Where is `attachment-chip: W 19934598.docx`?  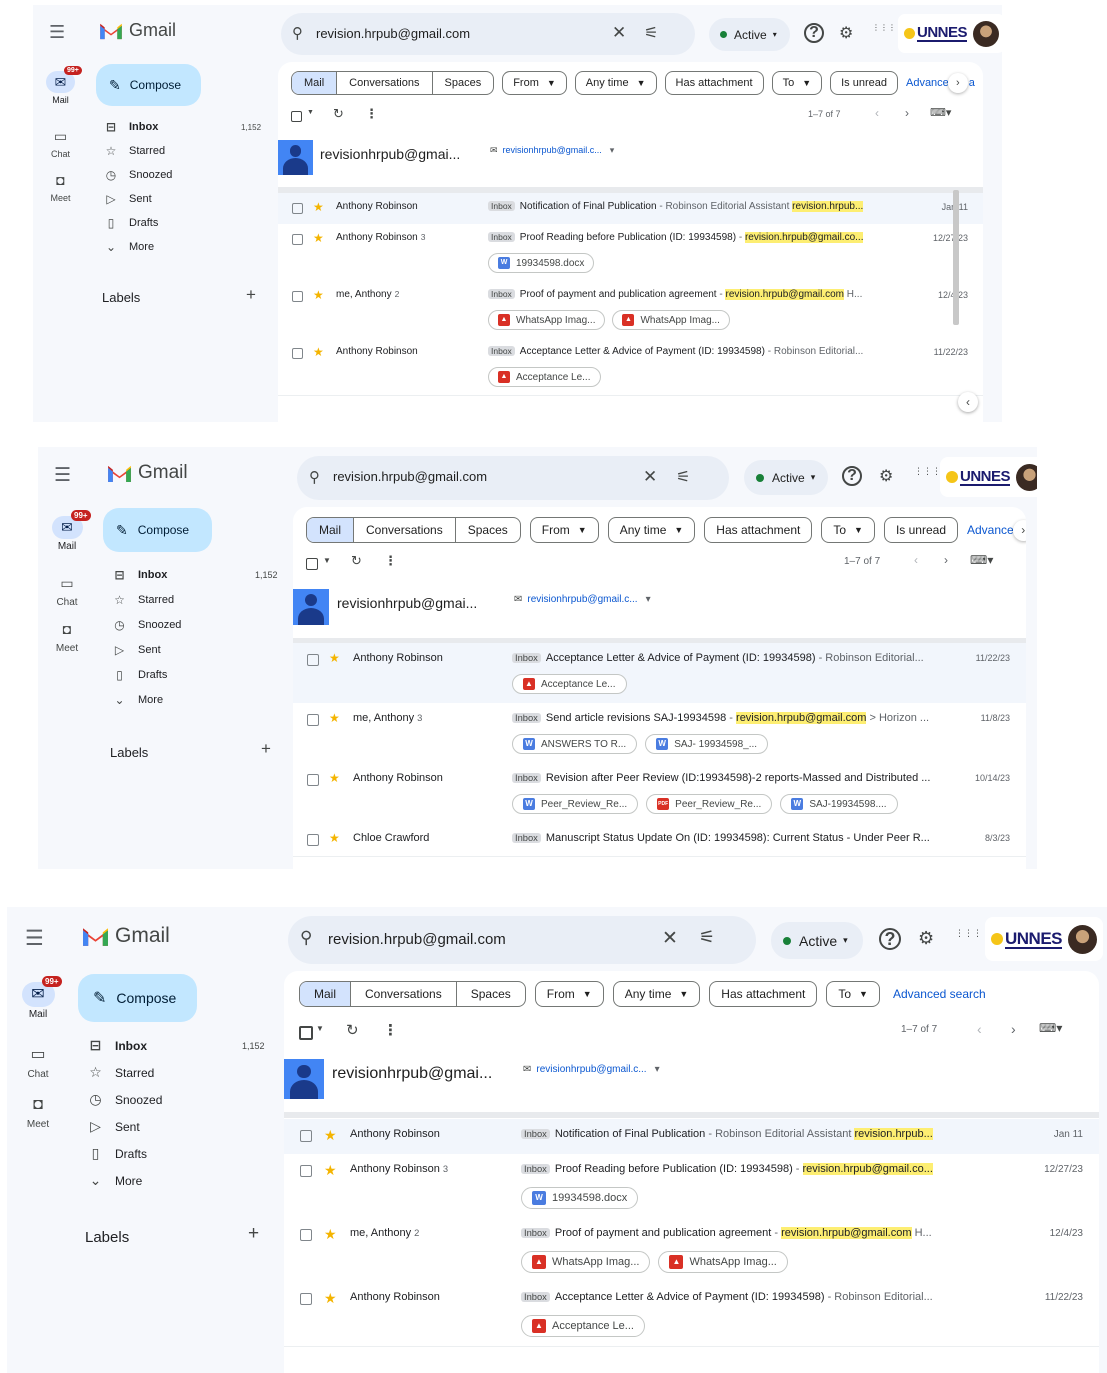
attachment-chip: W 19934598.docx is located at coordinates (580, 1198).